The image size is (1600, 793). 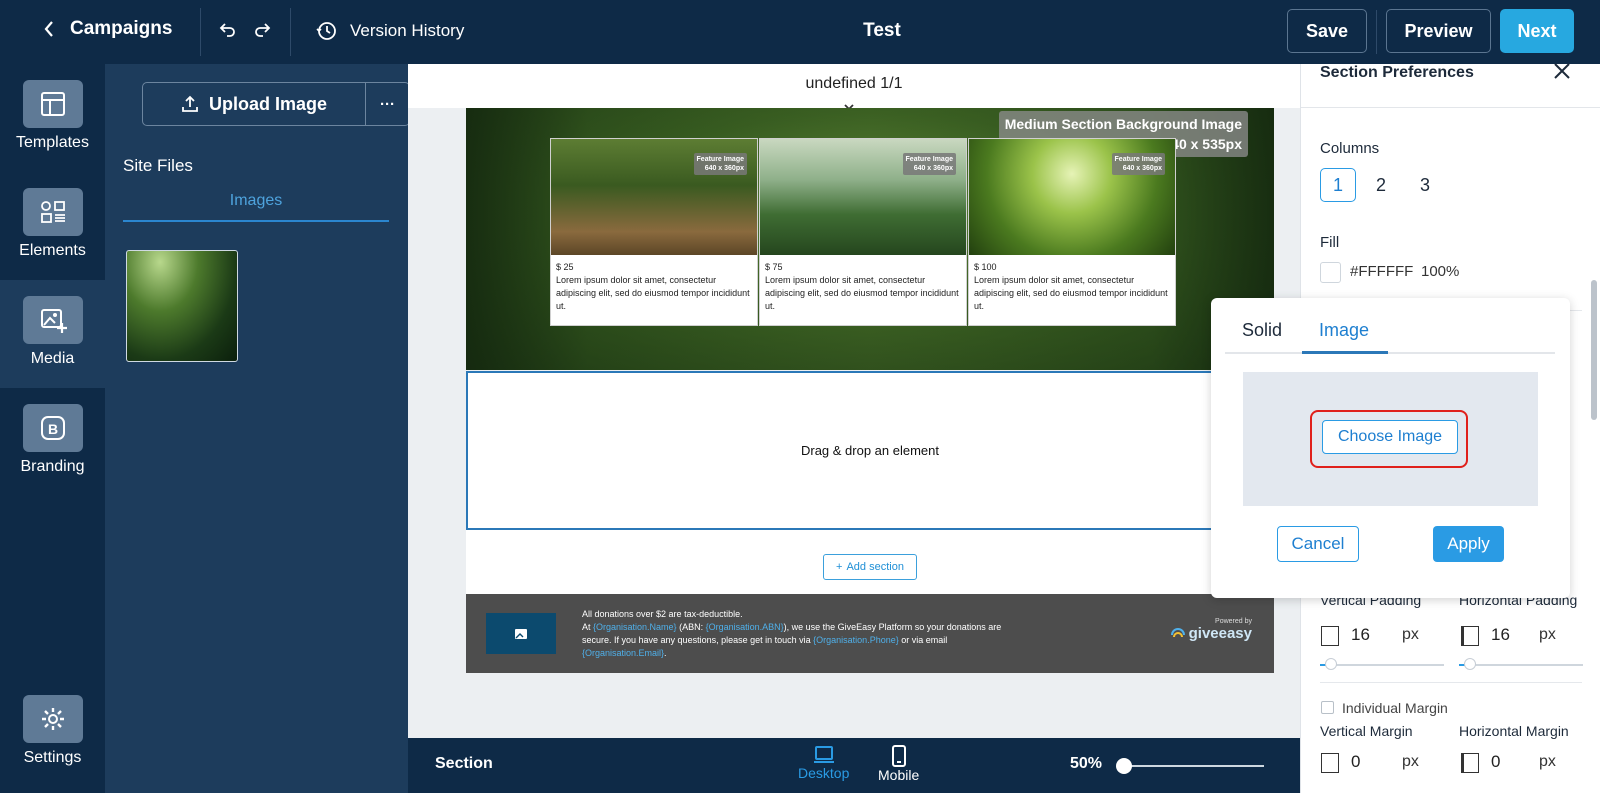 What do you see at coordinates (464, 763) in the screenshot?
I see `selection-type: Section` at bounding box center [464, 763].